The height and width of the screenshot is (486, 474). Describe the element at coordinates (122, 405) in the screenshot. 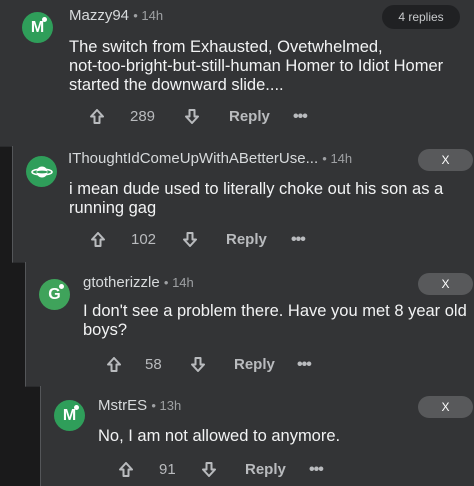

I see `username: MstrES` at that location.